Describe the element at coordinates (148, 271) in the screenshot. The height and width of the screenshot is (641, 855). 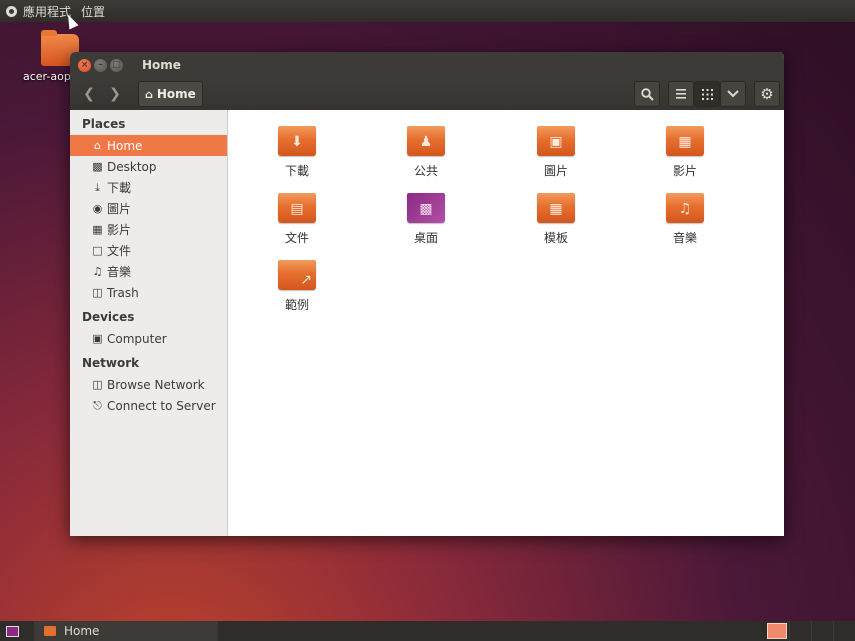
I see `sidebar-item-music: ♫ 音樂` at that location.